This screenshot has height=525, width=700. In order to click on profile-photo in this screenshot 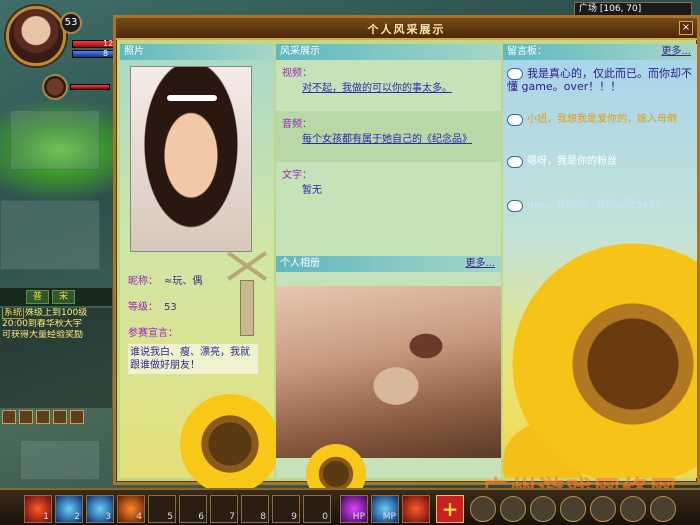, I will do `click(191, 159)`.